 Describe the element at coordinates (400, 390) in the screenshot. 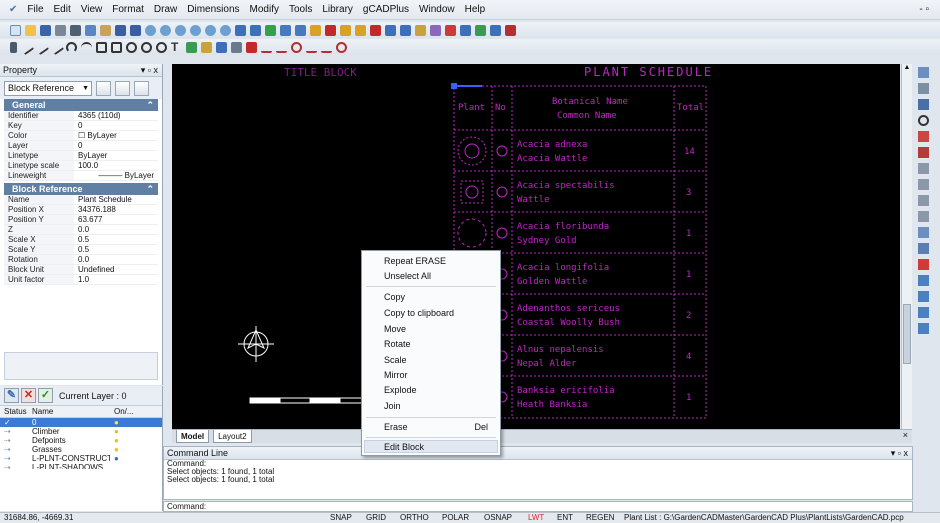

I see `menu-item-explode: Explode` at that location.